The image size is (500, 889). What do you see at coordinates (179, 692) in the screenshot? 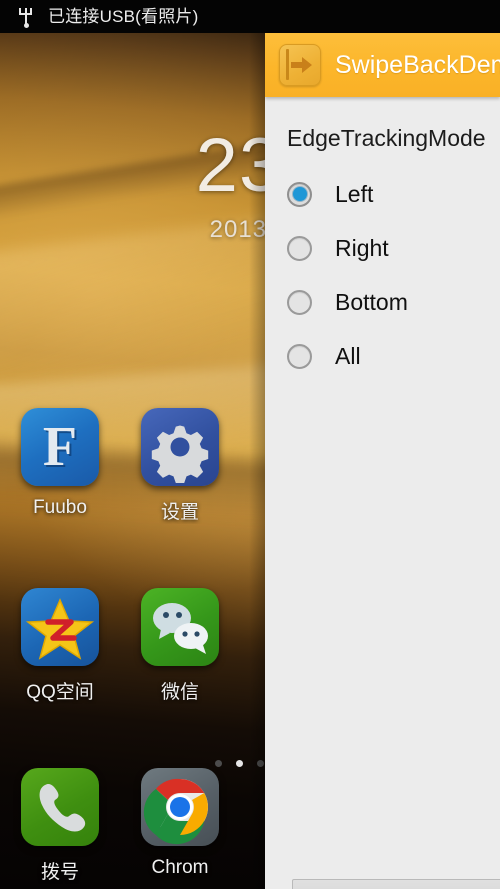
I see `app-label: 微信` at bounding box center [179, 692].